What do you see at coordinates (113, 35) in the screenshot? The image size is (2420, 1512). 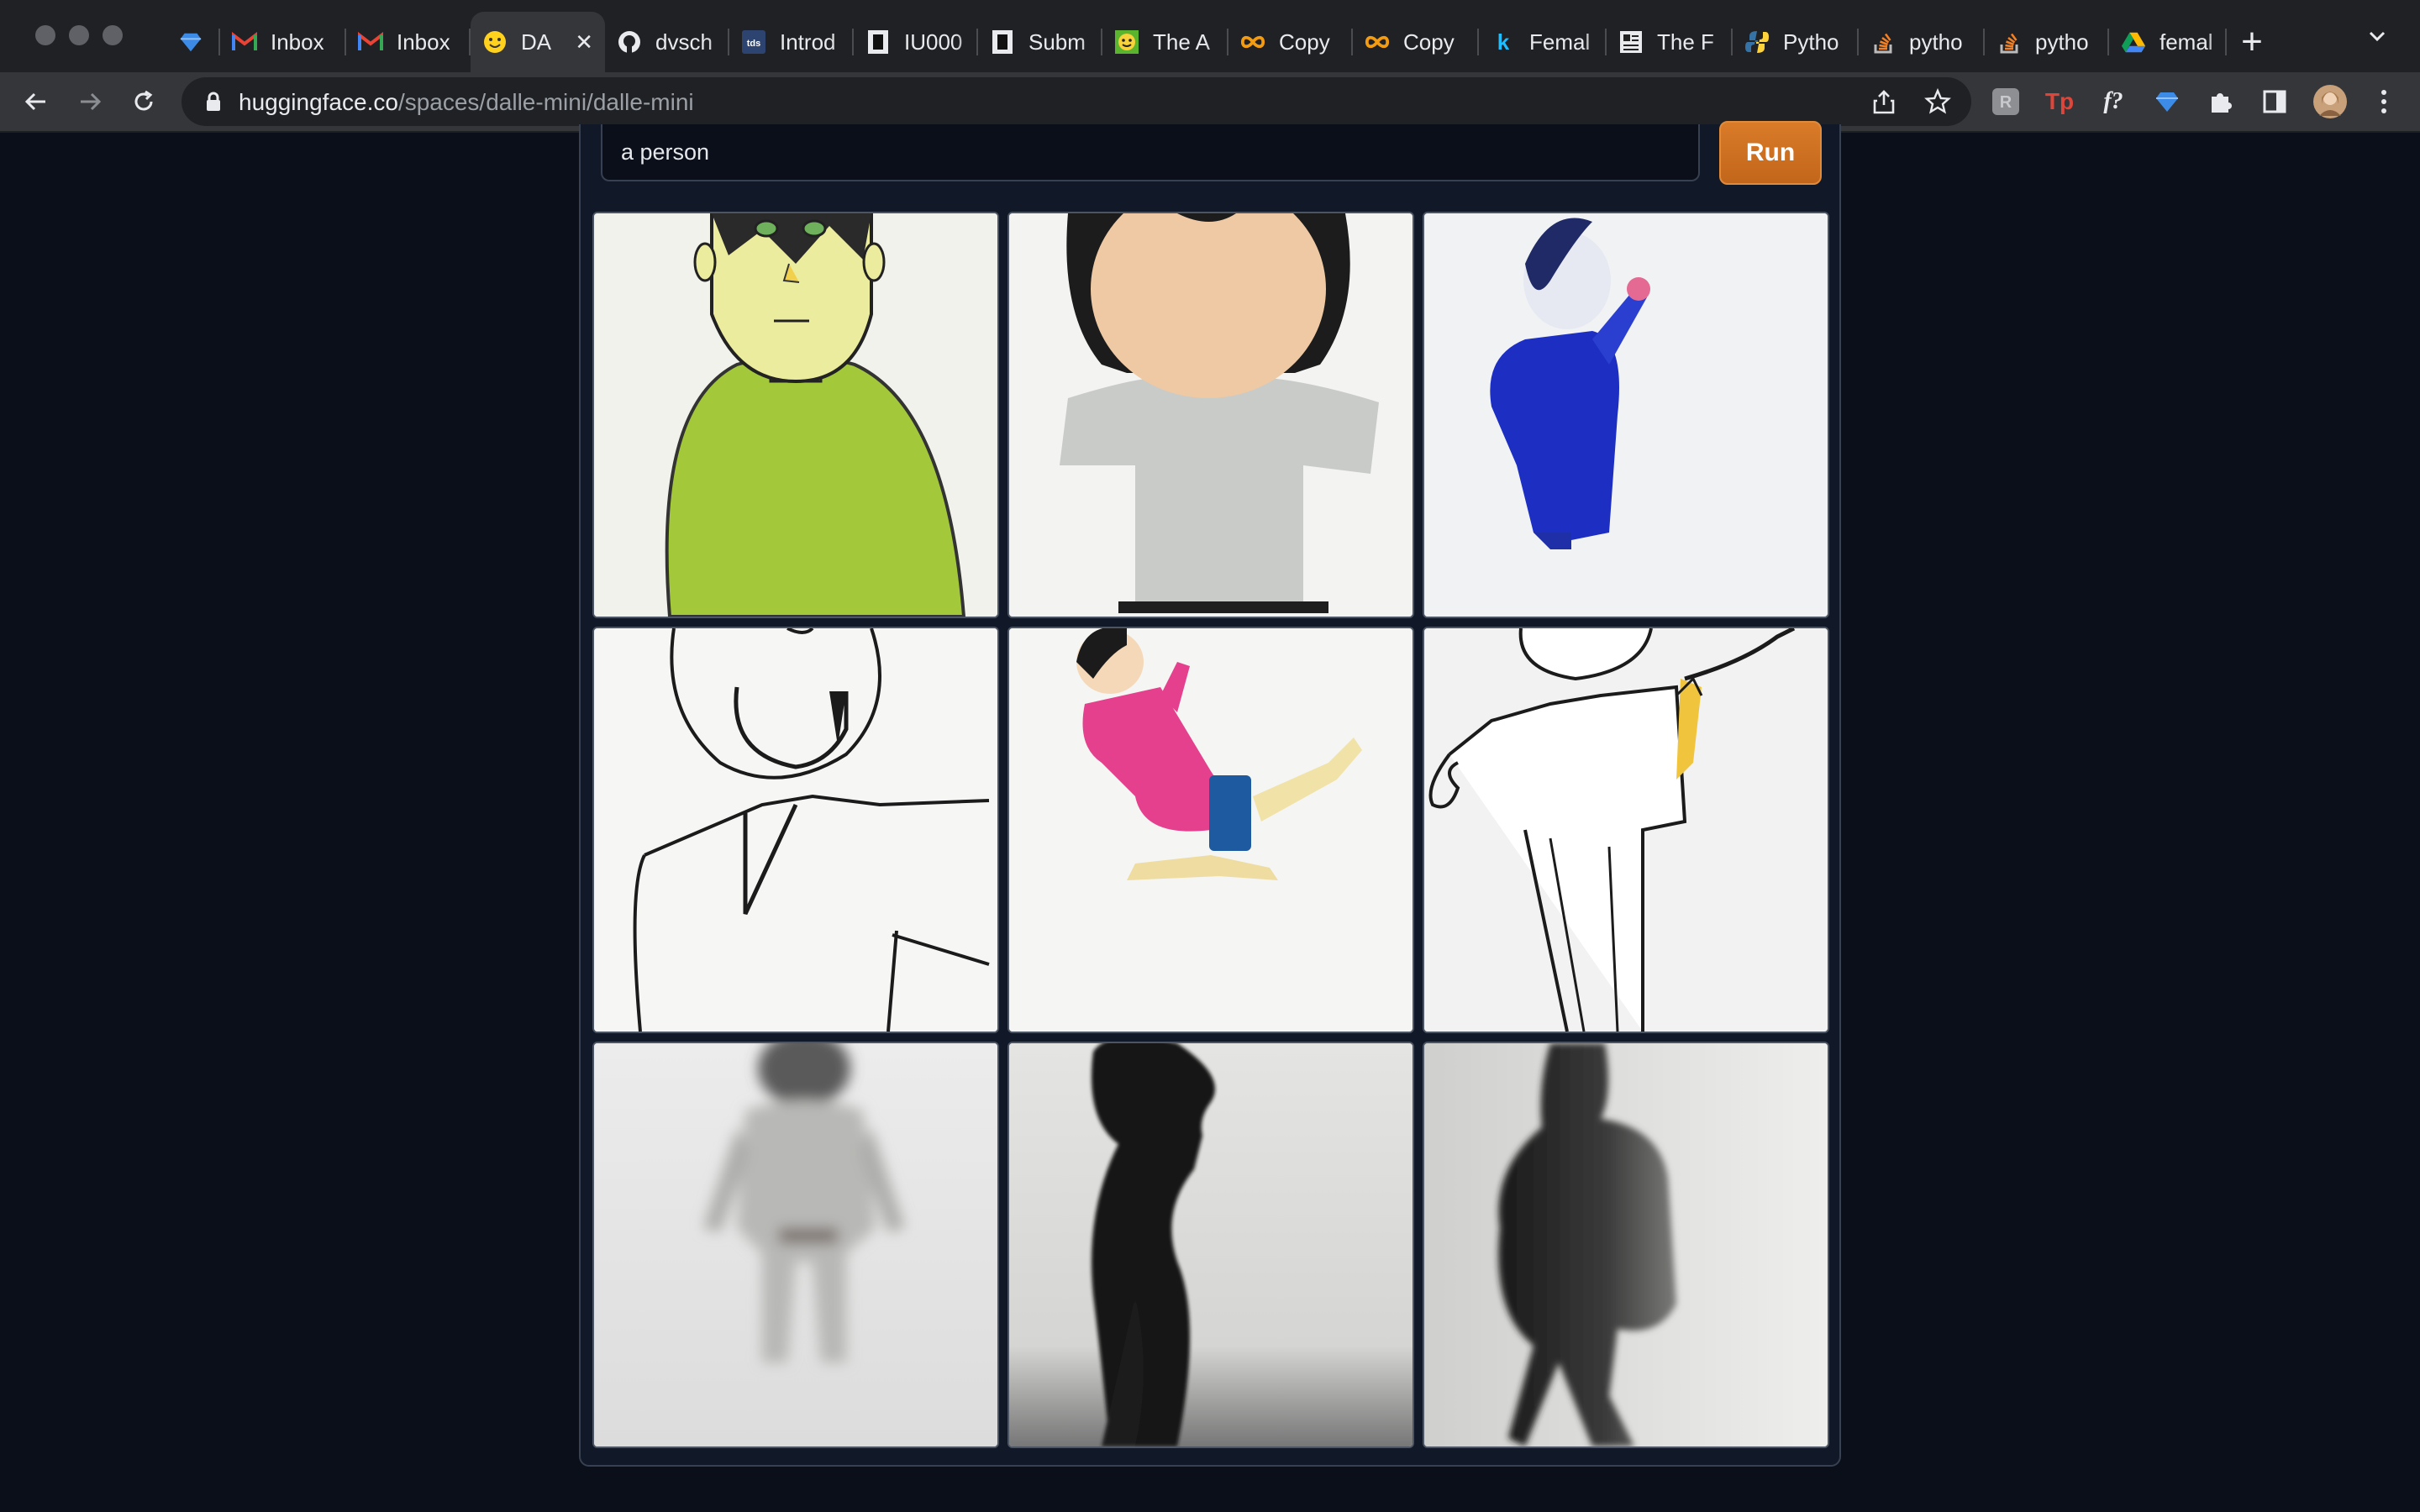 I see `maximize-window-button` at bounding box center [113, 35].